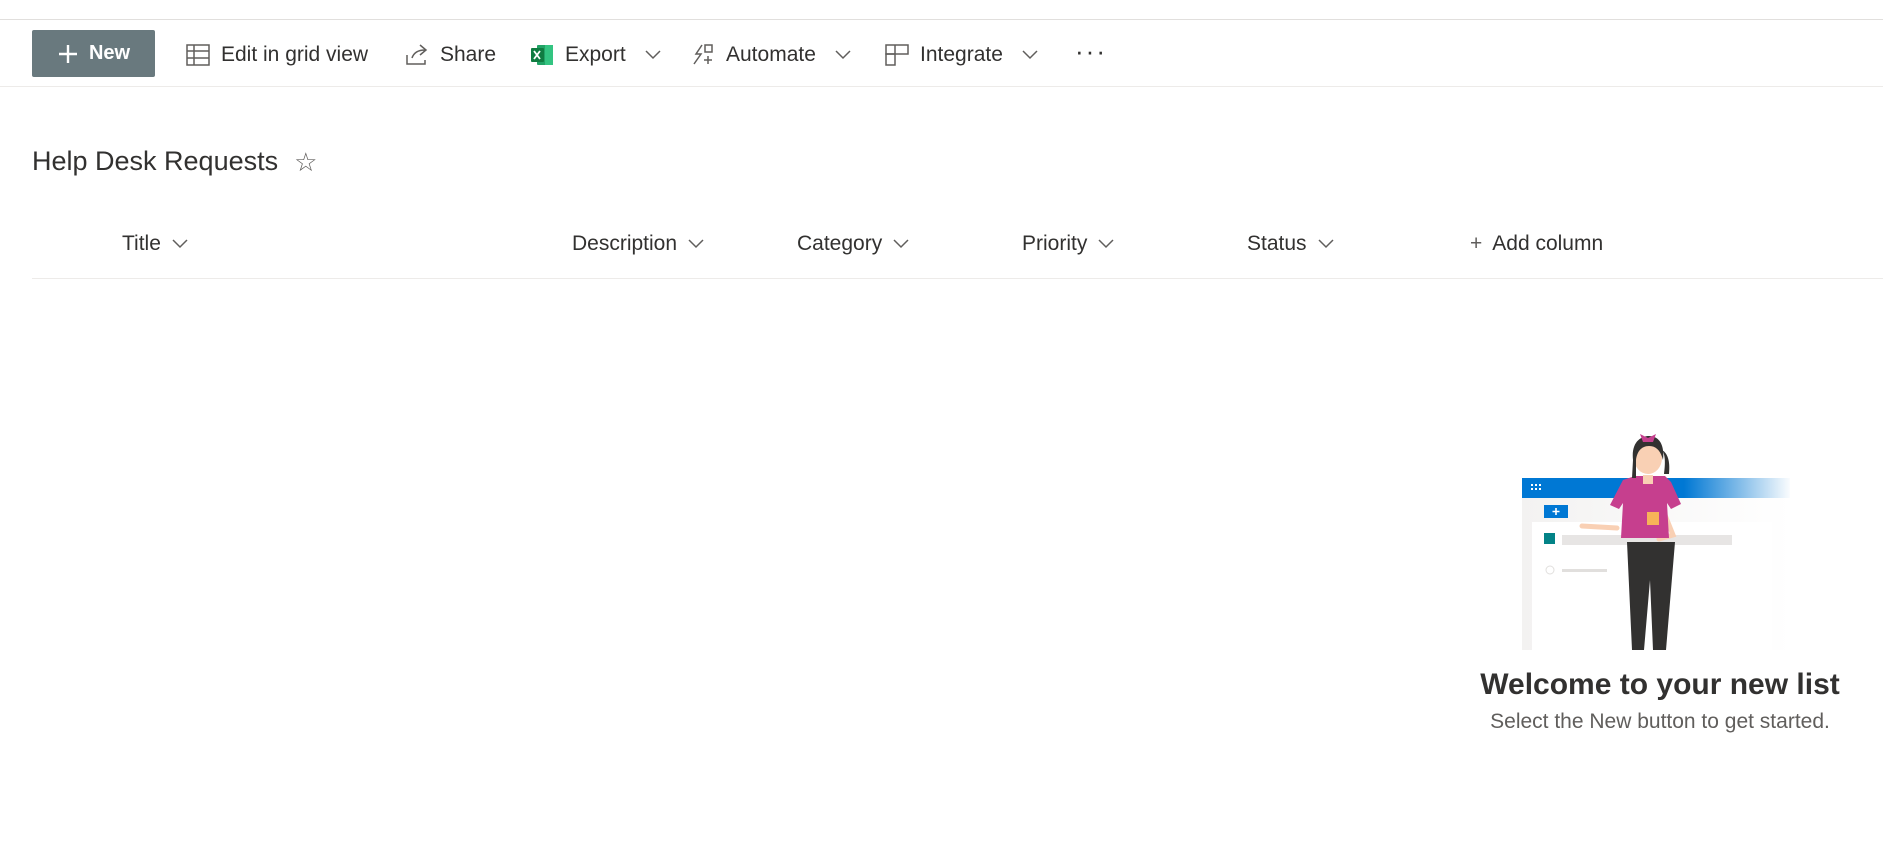 The width and height of the screenshot is (1883, 865). Describe the element at coordinates (141, 243) in the screenshot. I see `column-header-label: Title` at that location.